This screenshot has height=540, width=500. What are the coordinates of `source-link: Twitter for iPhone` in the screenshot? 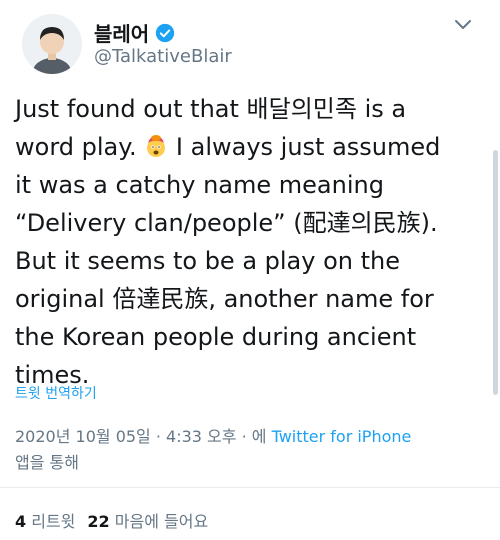 It's located at (342, 436).